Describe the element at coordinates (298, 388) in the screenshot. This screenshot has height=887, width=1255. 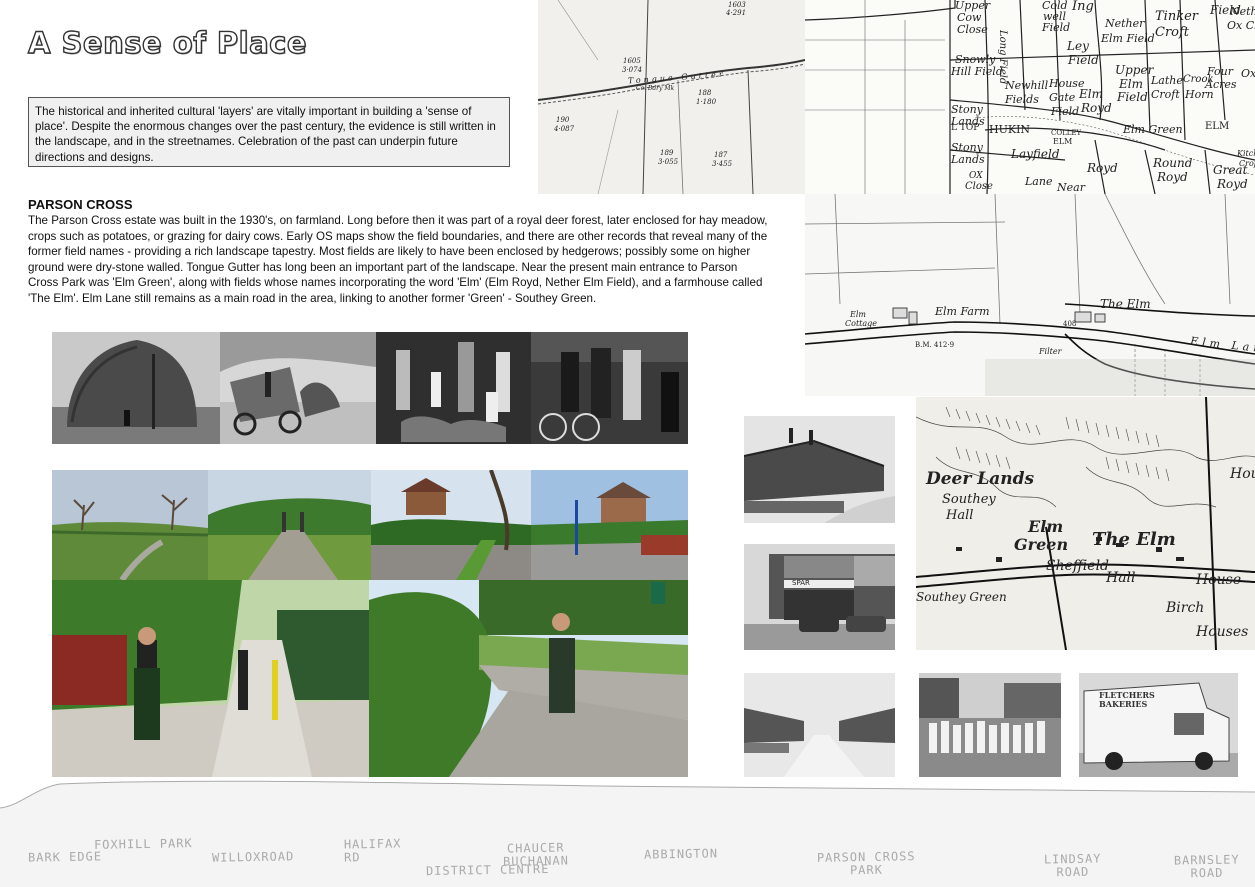
I see `hay-cart-photo` at that location.